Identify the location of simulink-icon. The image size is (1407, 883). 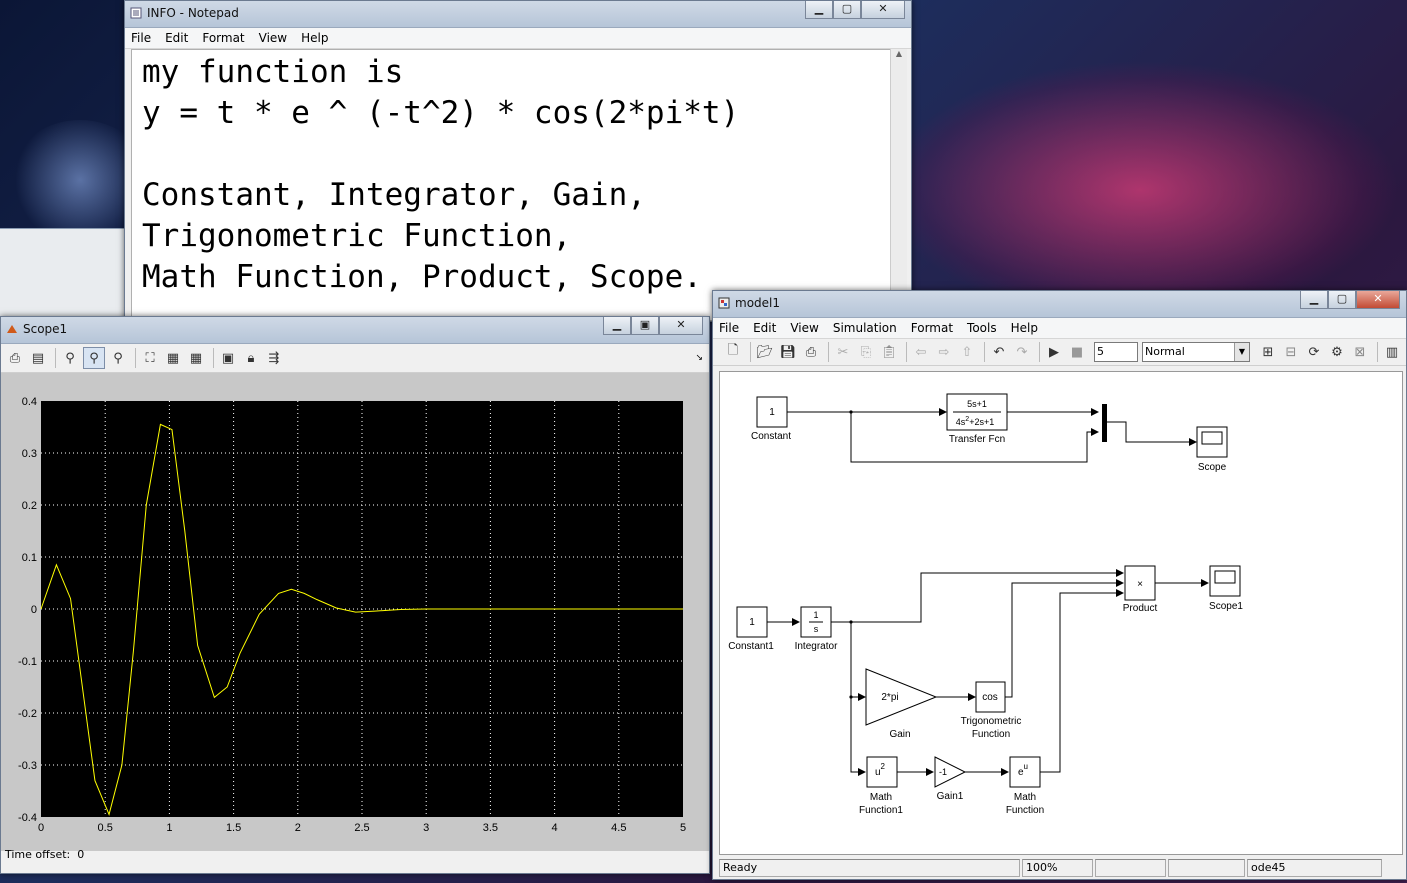
(724, 303).